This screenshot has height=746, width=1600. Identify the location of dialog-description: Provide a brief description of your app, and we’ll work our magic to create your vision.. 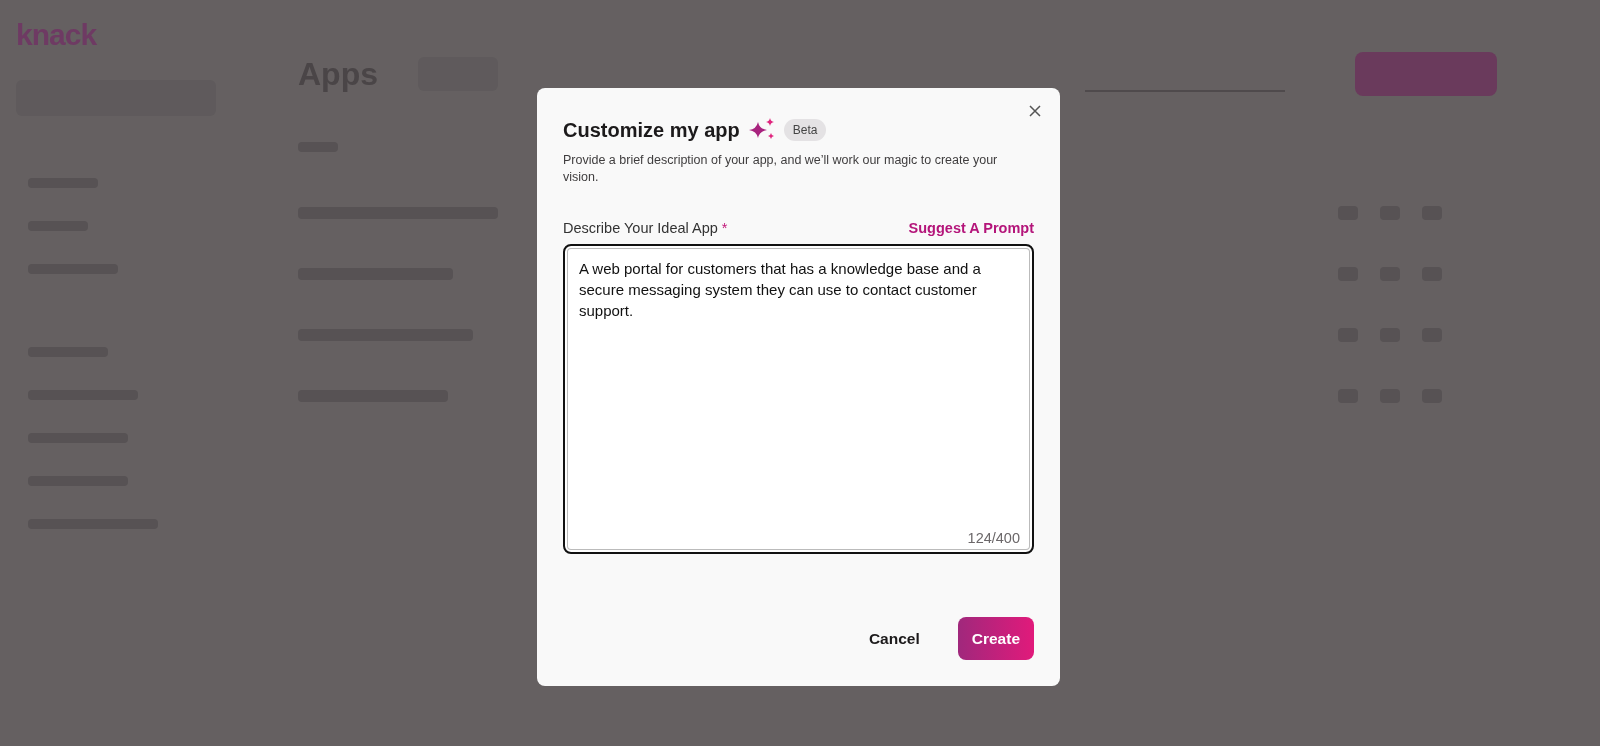
(781, 169).